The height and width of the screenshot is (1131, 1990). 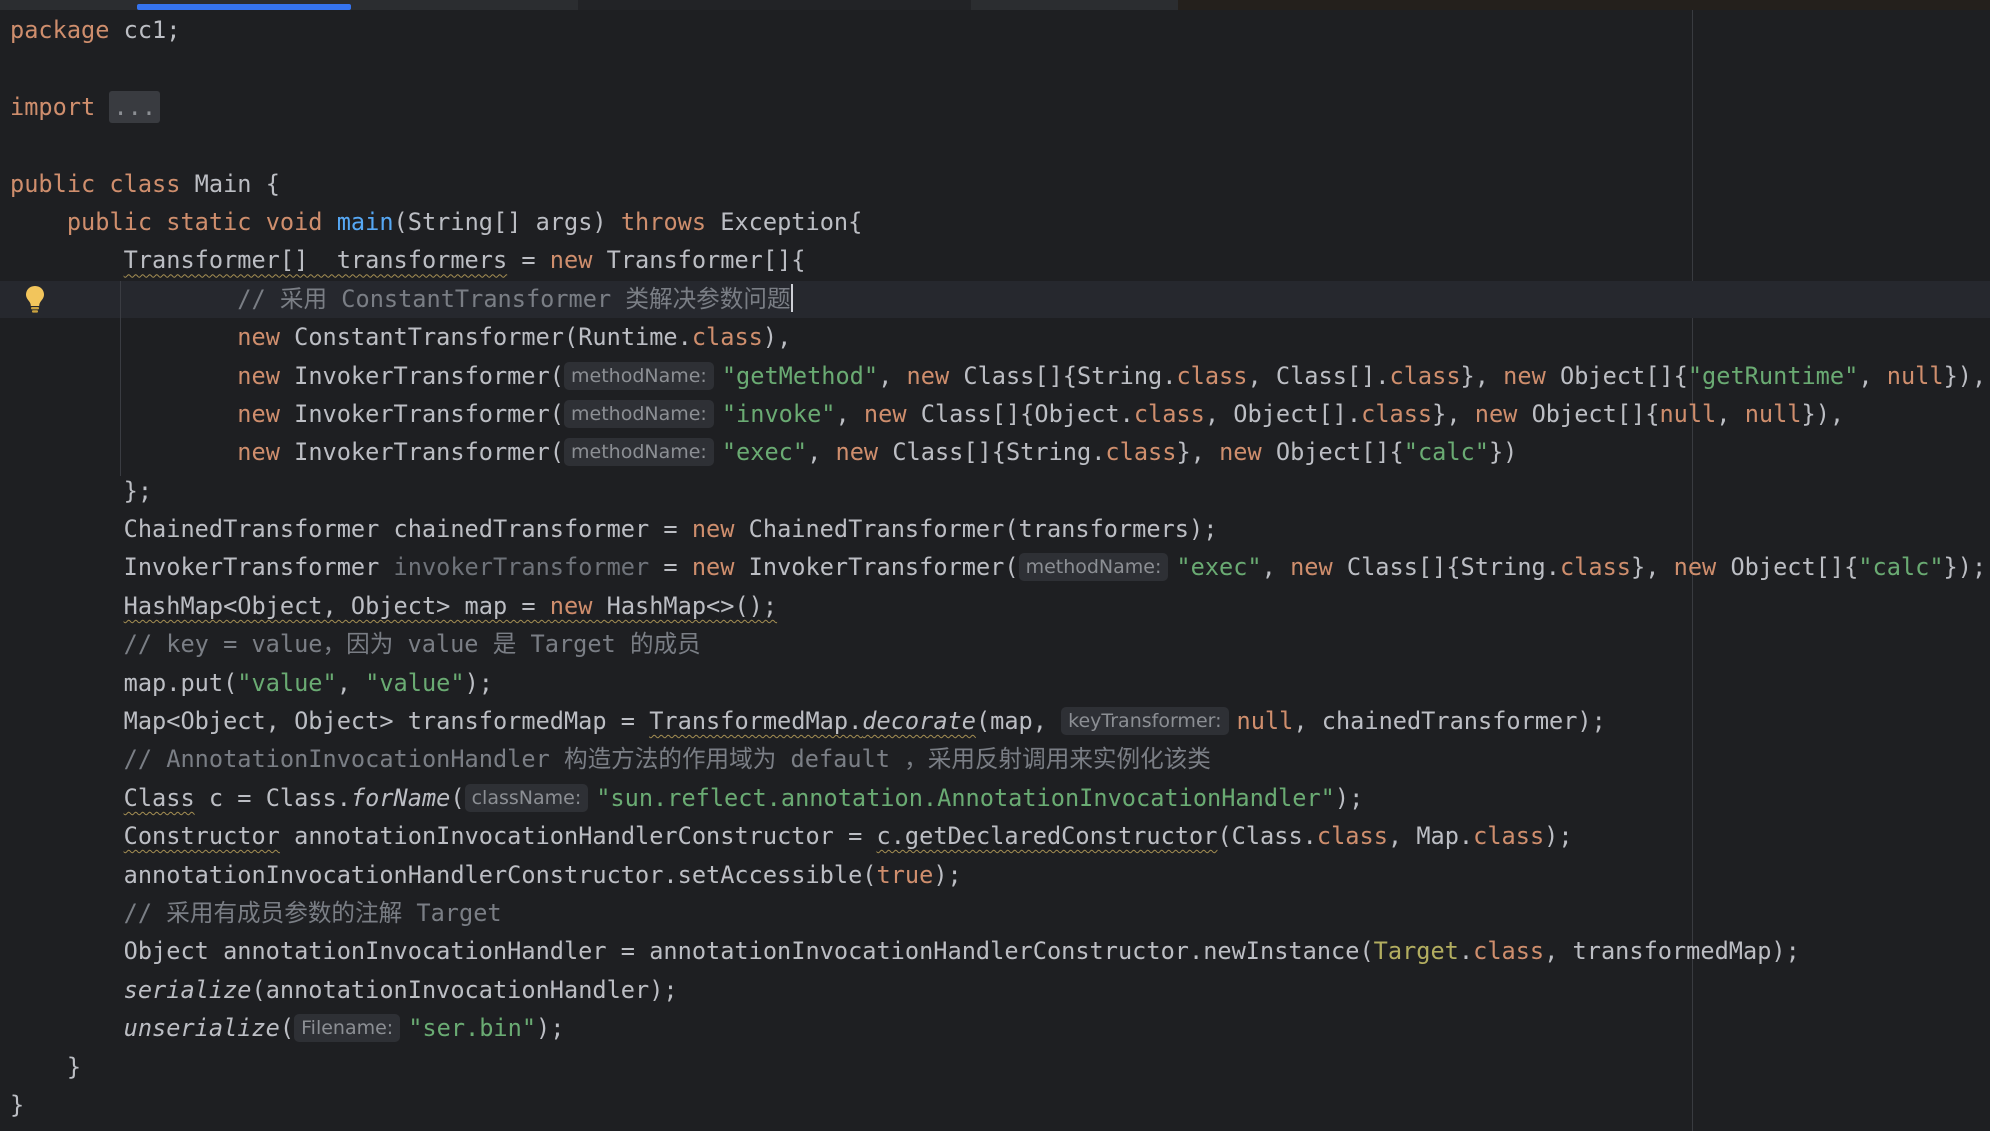 I want to click on code-token: InvokerTransformer, so click(x=202, y=567).